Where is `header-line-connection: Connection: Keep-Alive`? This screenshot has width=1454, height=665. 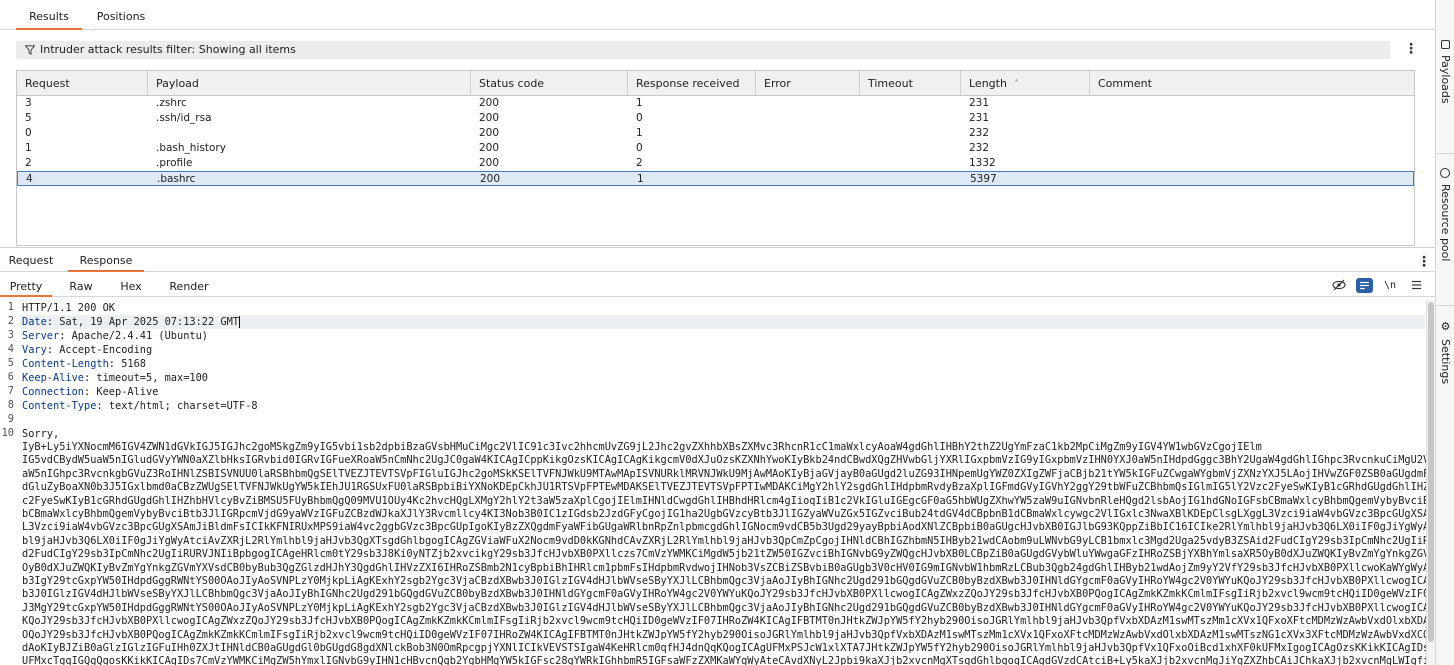
header-line-connection: Connection: Keep-Alive is located at coordinates (90, 392).